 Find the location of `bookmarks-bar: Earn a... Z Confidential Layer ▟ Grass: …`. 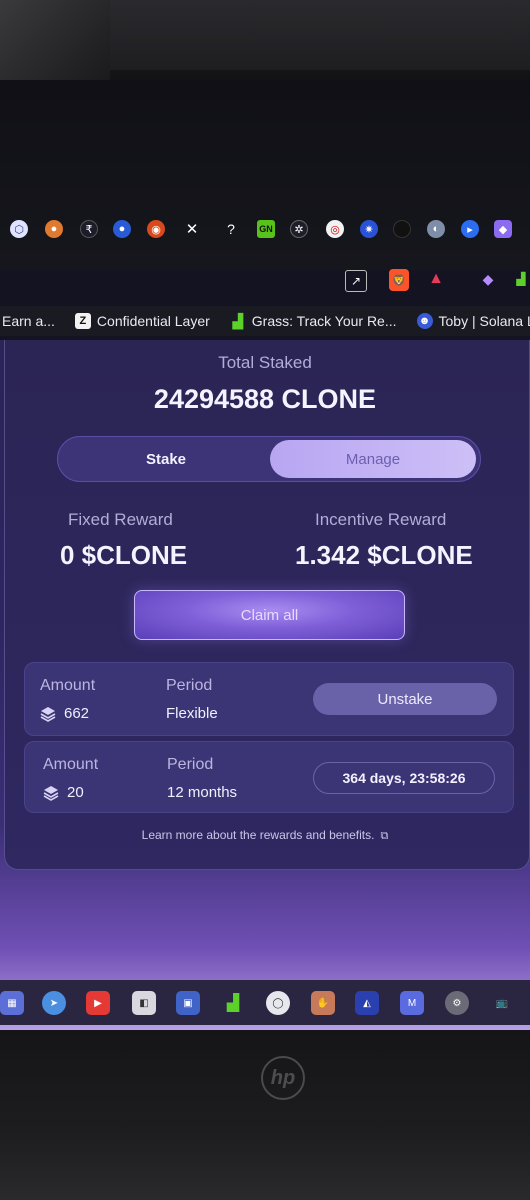

bookmarks-bar: Earn a... Z Confidential Layer ▟ Grass: … is located at coordinates (265, 321).